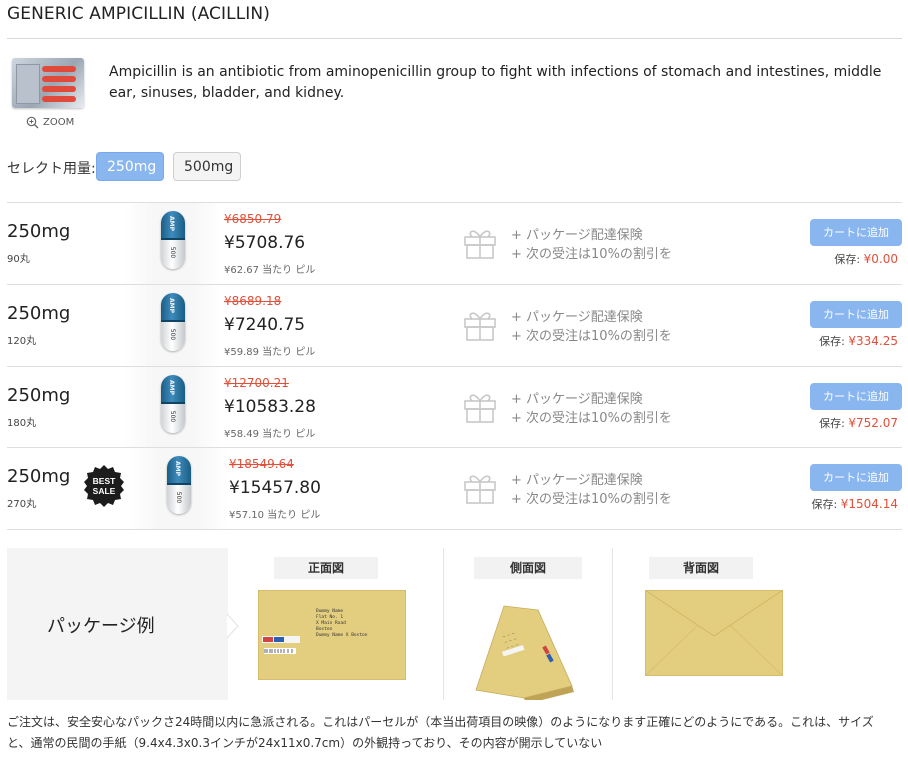 The width and height of the screenshot is (908, 766). I want to click on old-price: ¥18549.64, so click(261, 464).